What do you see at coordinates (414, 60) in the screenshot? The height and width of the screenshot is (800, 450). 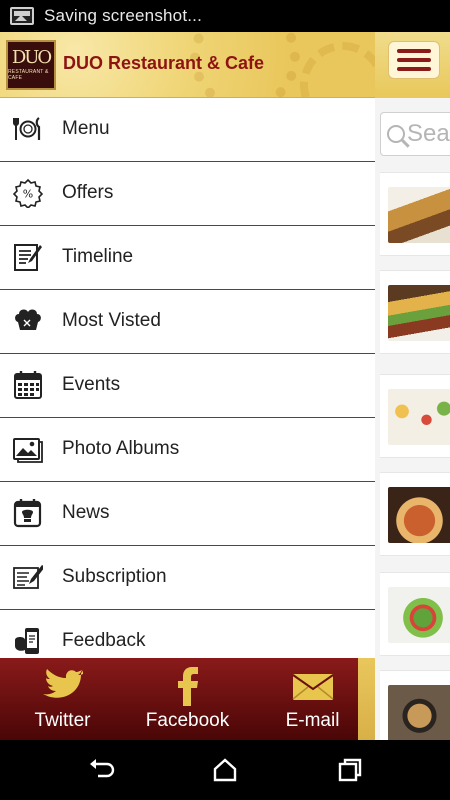 I see `hamburger-menu-icon` at bounding box center [414, 60].